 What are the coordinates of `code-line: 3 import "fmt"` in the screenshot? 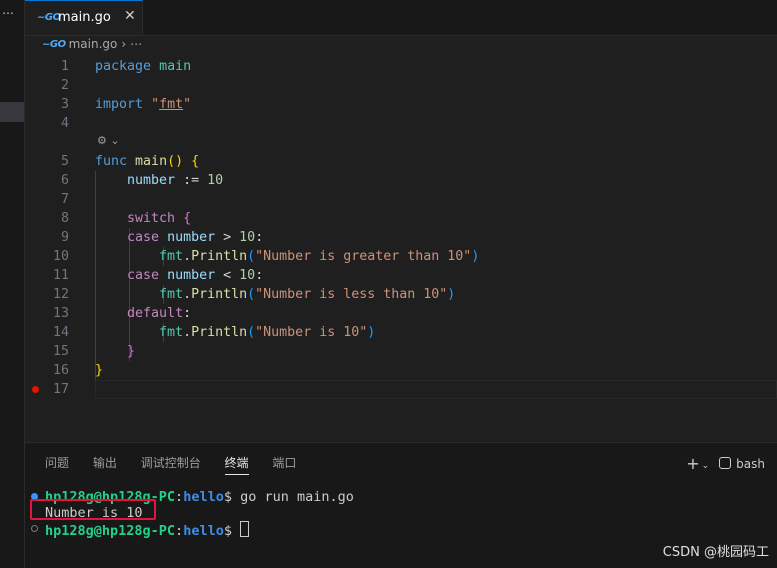 It's located at (401, 104).